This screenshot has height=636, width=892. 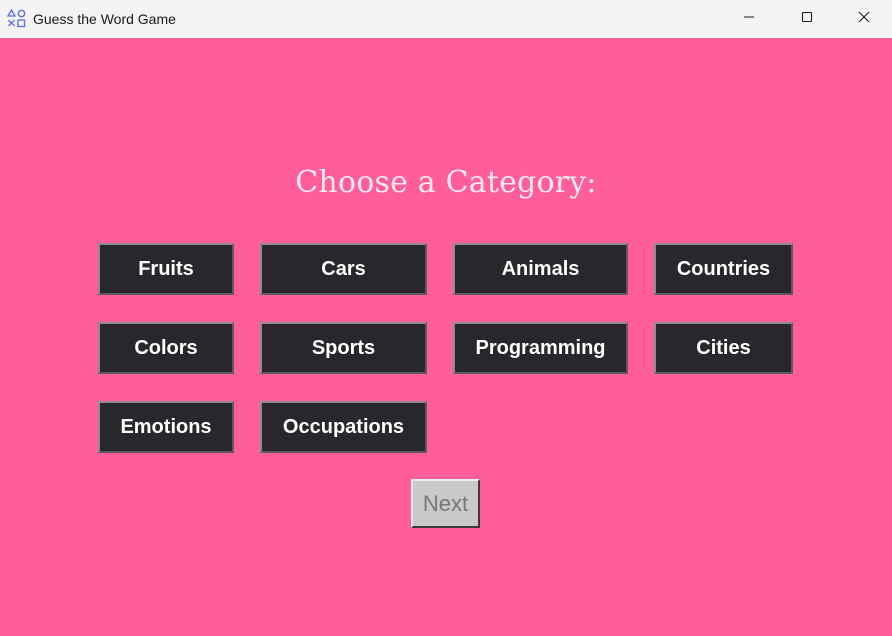 I want to click on category-button-emotions: Emotions, so click(x=166, y=427).